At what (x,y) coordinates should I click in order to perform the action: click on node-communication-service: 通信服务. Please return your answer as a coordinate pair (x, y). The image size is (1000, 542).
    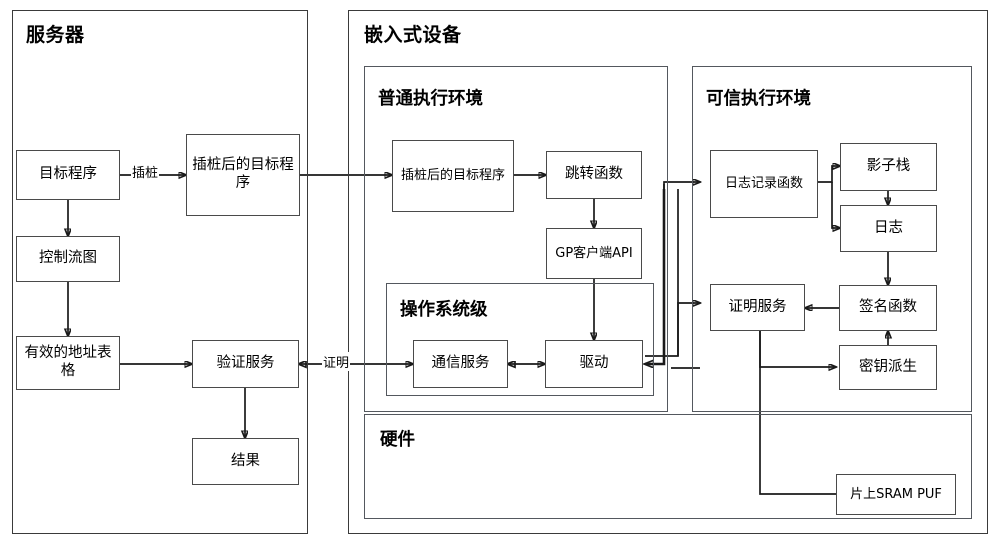
    Looking at the image, I should click on (460, 364).